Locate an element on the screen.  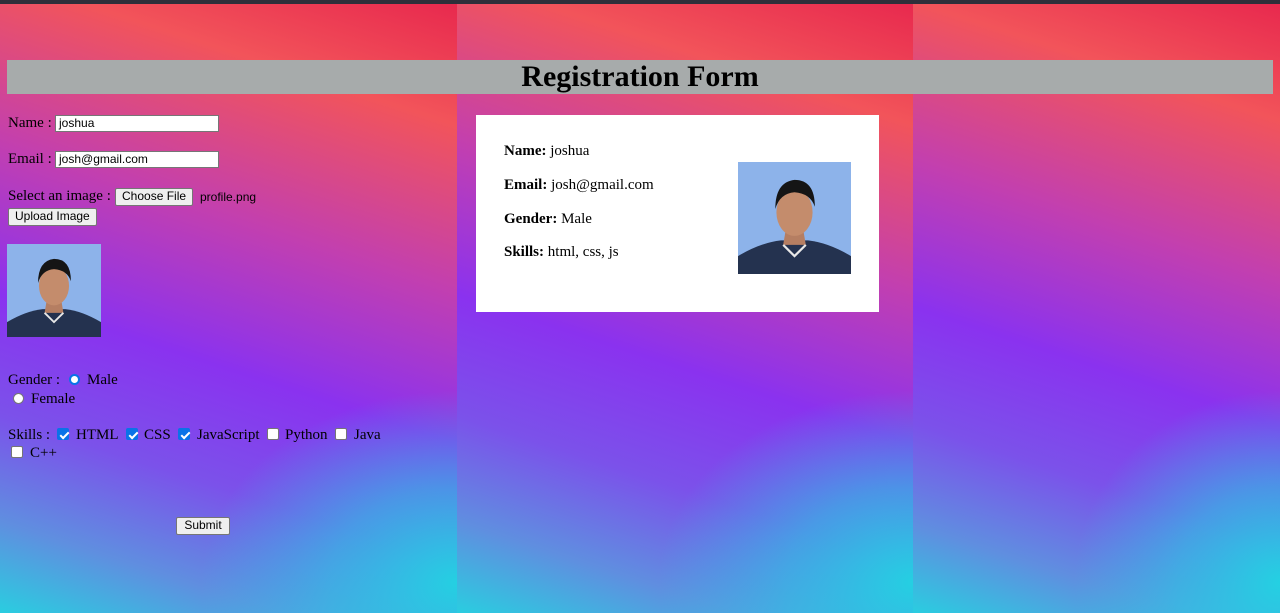
skill-option-label: Python is located at coordinates (306, 435).